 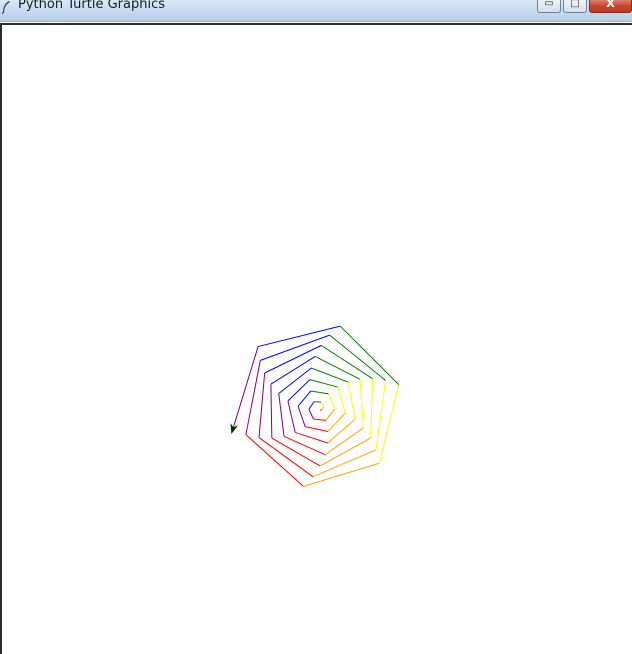 I want to click on minimize-icon: ▭, so click(x=549, y=4).